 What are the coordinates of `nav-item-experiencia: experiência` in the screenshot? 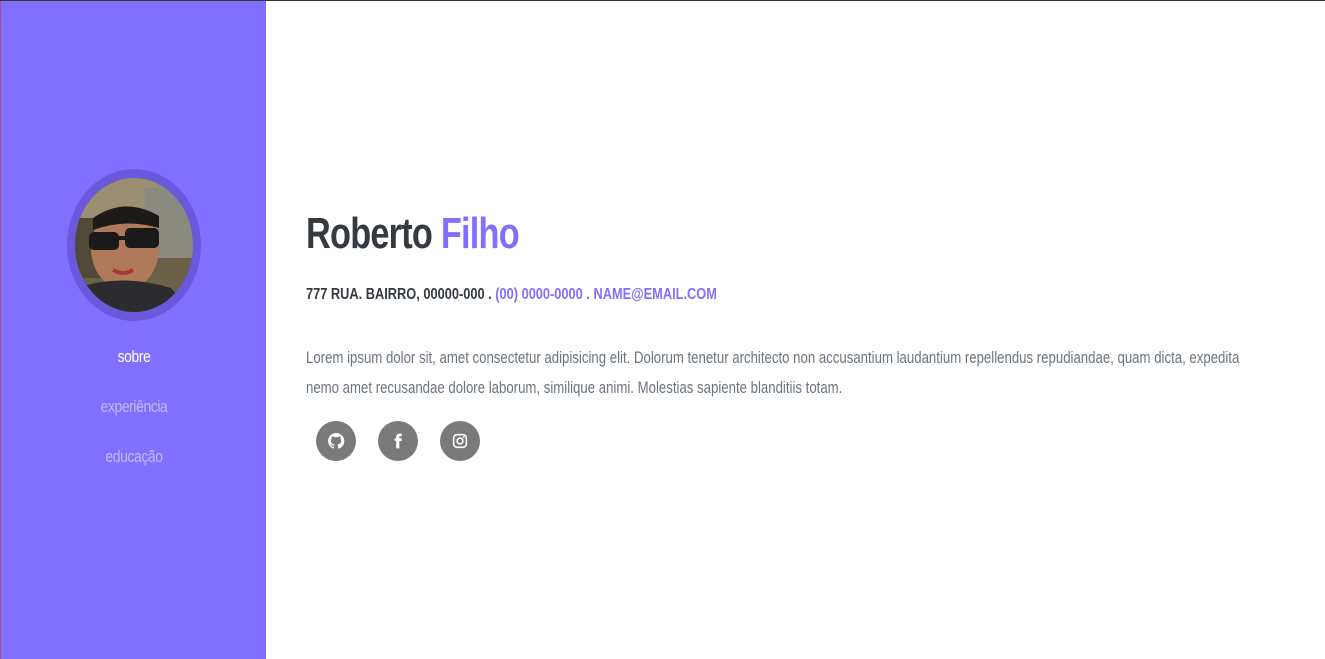 It's located at (134, 416).